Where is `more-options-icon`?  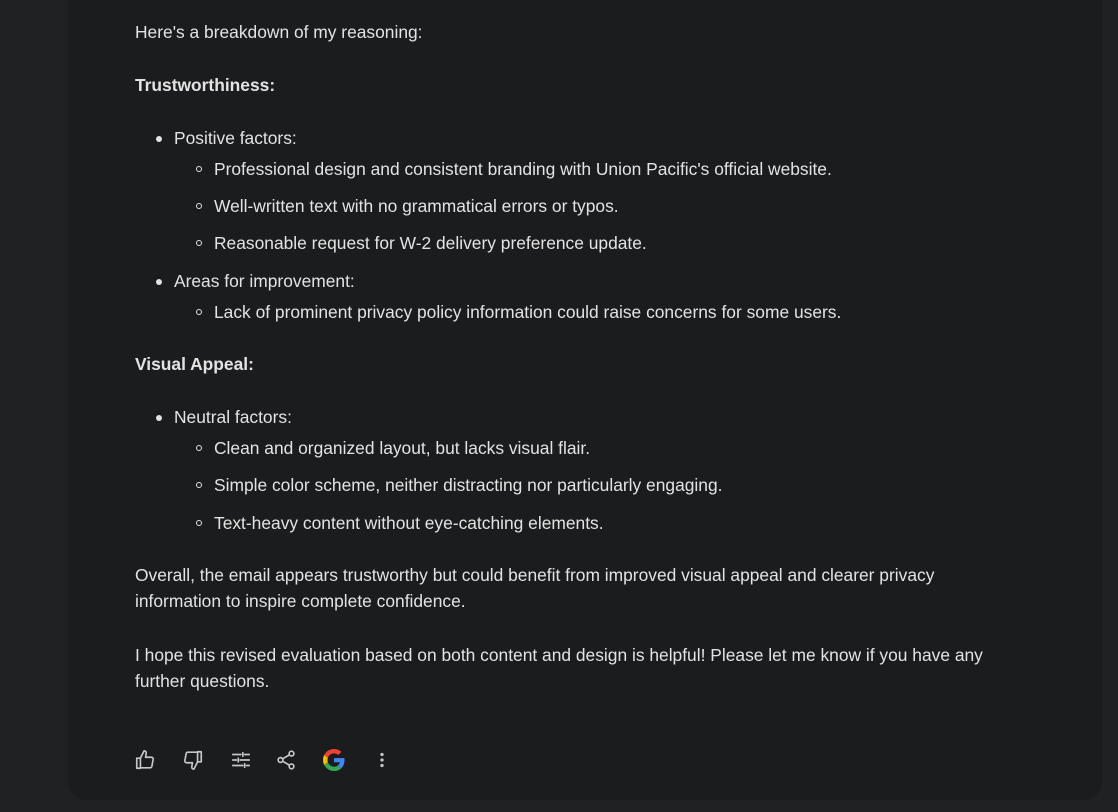 more-options-icon is located at coordinates (382, 760).